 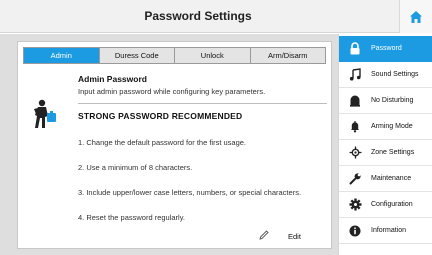 I want to click on home-button, so click(x=415, y=16).